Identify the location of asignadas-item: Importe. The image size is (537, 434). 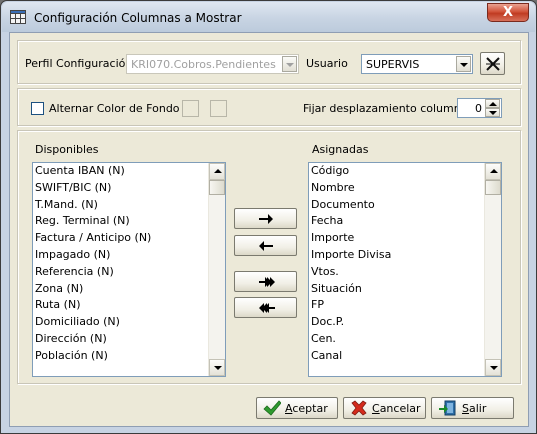
(396, 238).